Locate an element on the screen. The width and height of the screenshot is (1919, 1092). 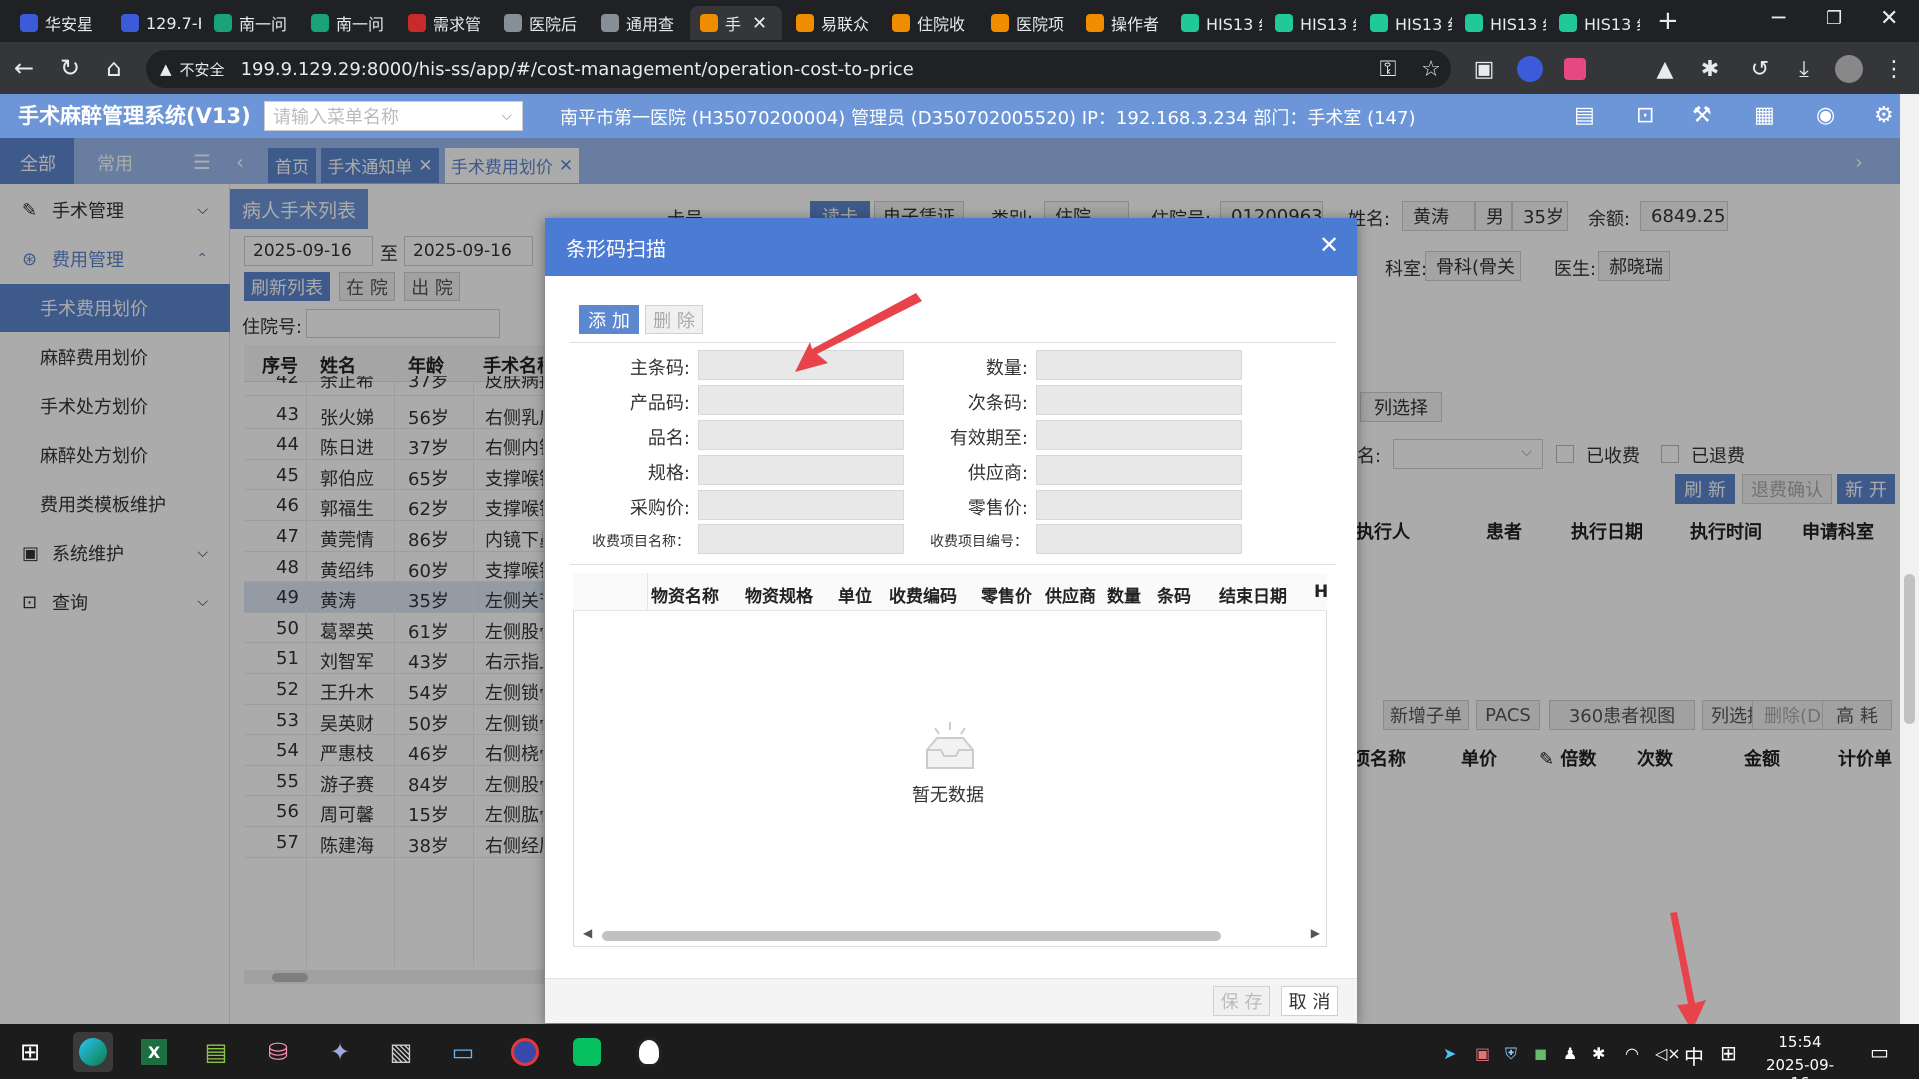
pin-icon: ⊡ is located at coordinates (1645, 115).